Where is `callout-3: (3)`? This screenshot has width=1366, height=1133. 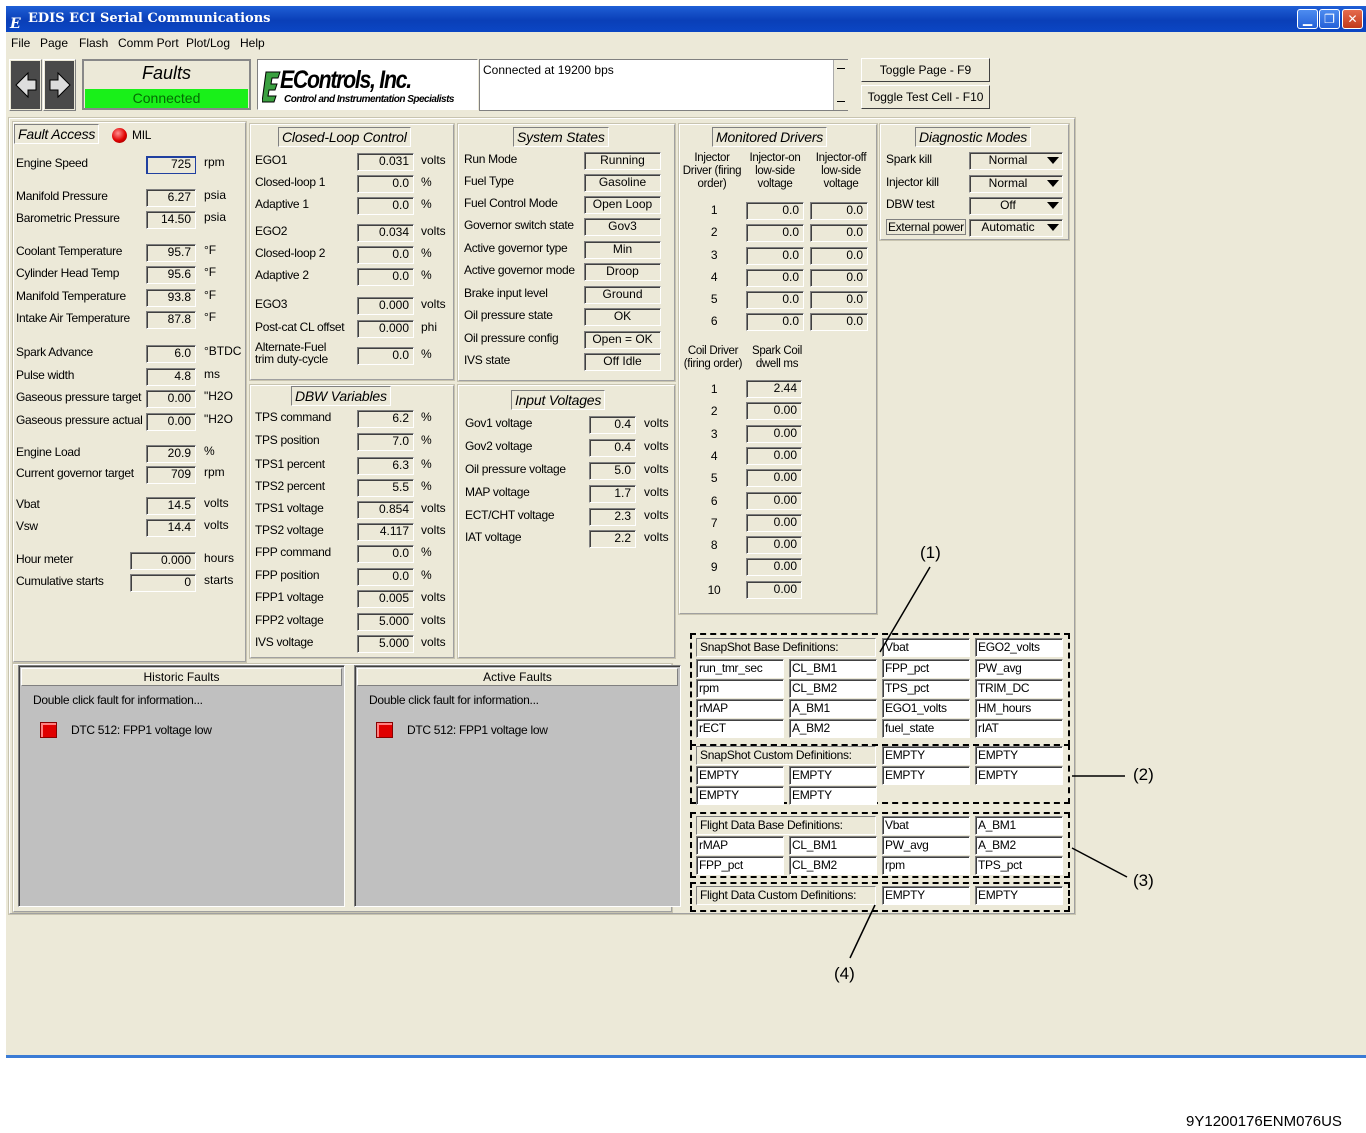 callout-3: (3) is located at coordinates (1143, 880).